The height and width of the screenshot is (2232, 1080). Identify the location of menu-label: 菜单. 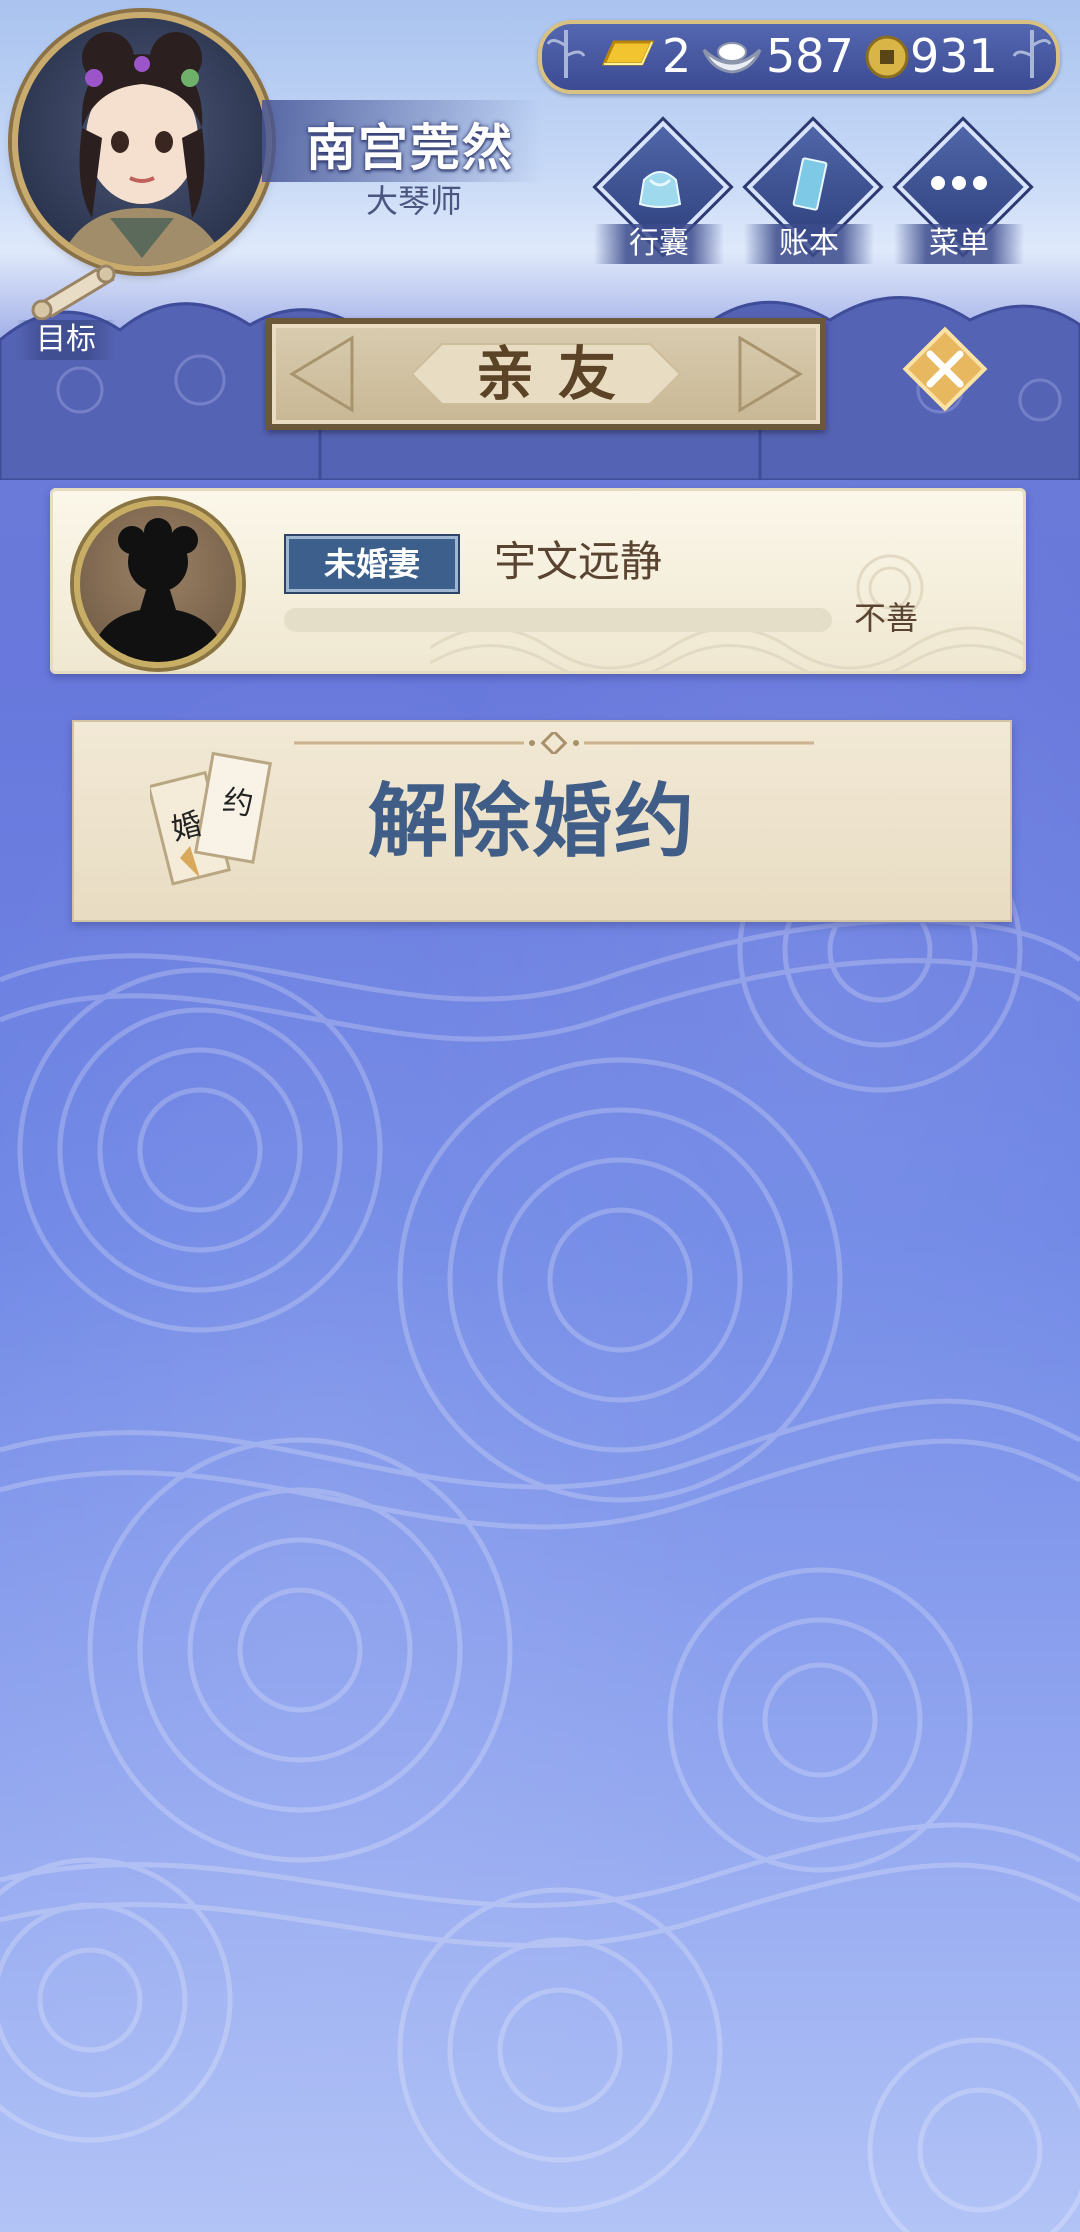
(959, 244).